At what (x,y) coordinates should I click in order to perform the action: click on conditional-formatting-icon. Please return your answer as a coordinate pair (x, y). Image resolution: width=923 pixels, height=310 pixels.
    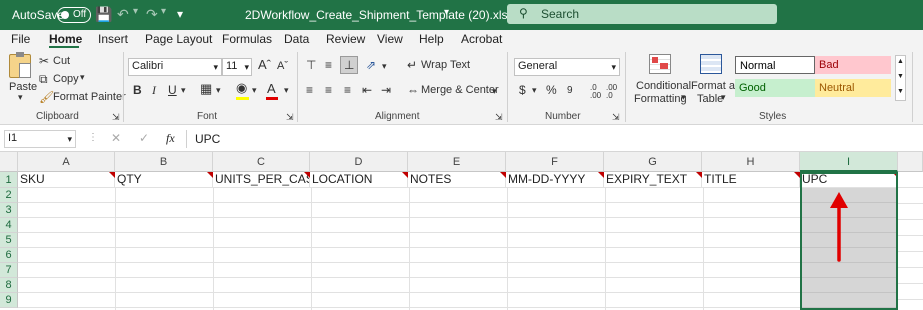
    Looking at the image, I should click on (660, 64).